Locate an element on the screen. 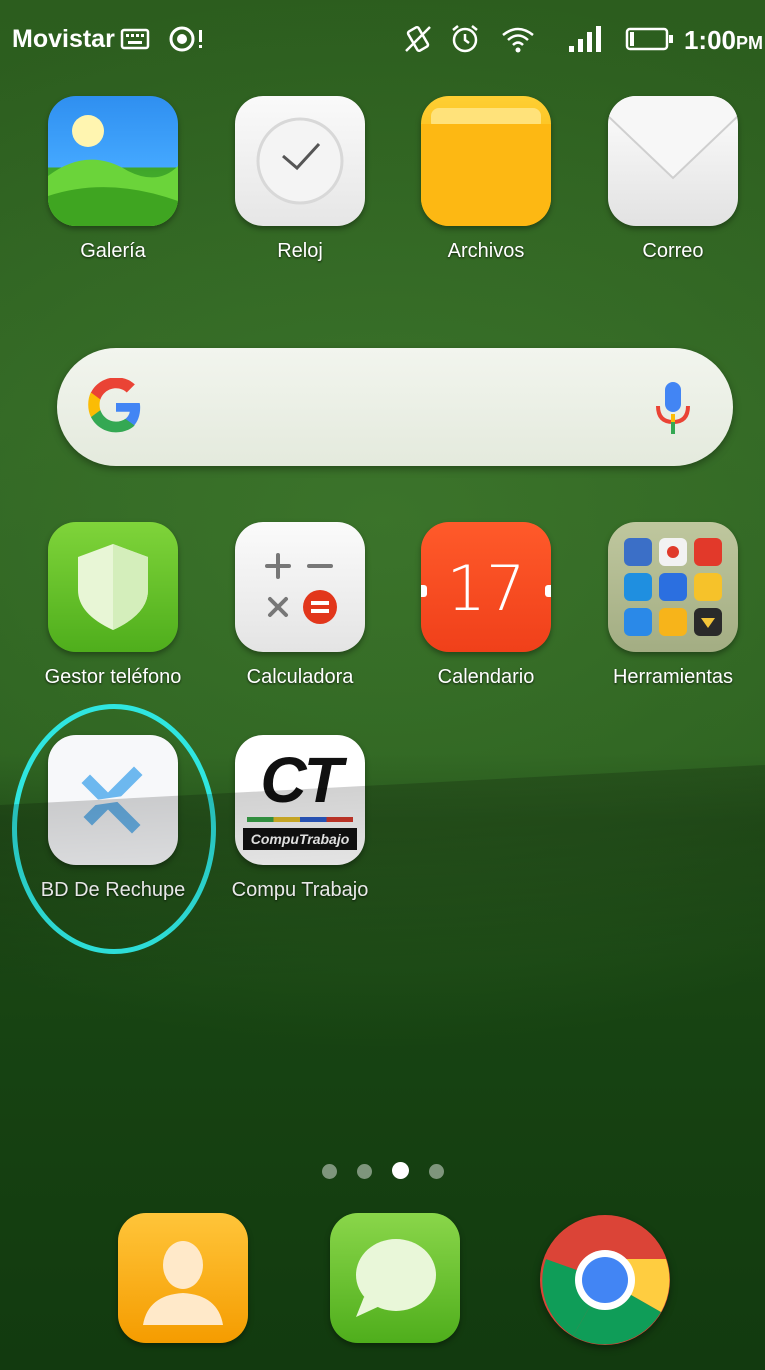 Image resolution: width=765 pixels, height=1370 pixels. battery-icon is located at coordinates (649, 39).